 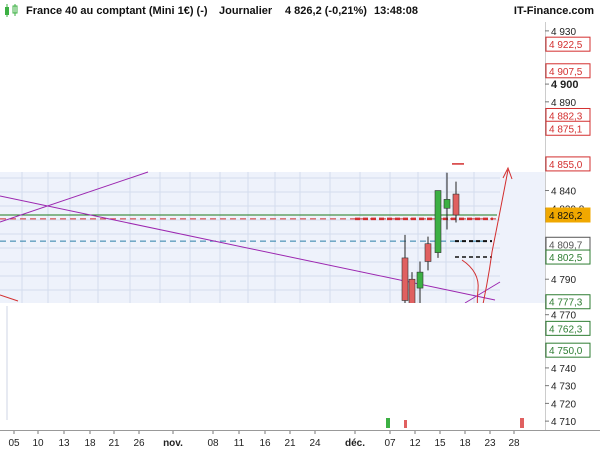 I want to click on date-tick-label: 23, so click(x=490, y=443).